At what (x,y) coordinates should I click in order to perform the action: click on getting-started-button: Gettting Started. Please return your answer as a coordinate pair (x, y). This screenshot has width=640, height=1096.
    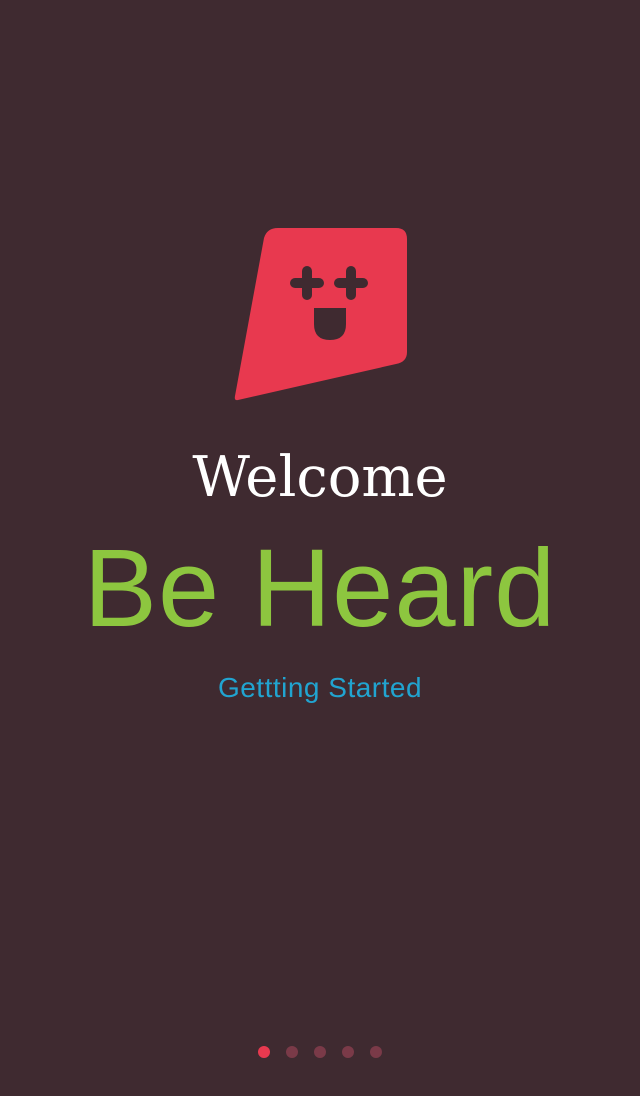
    Looking at the image, I should click on (320, 688).